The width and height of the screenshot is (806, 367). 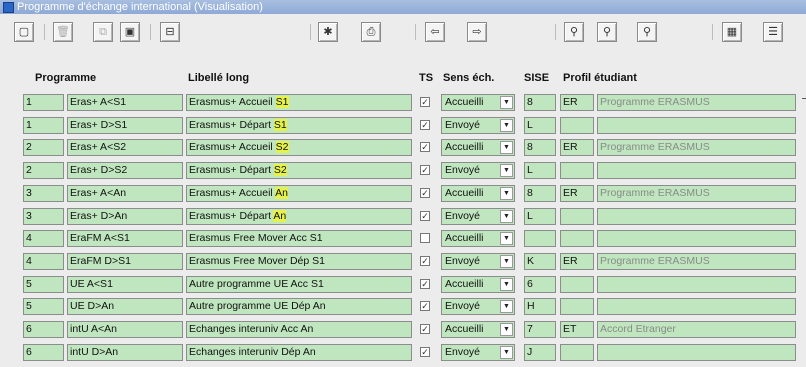 I want to click on programme-number-field: 6, so click(x=43, y=329).